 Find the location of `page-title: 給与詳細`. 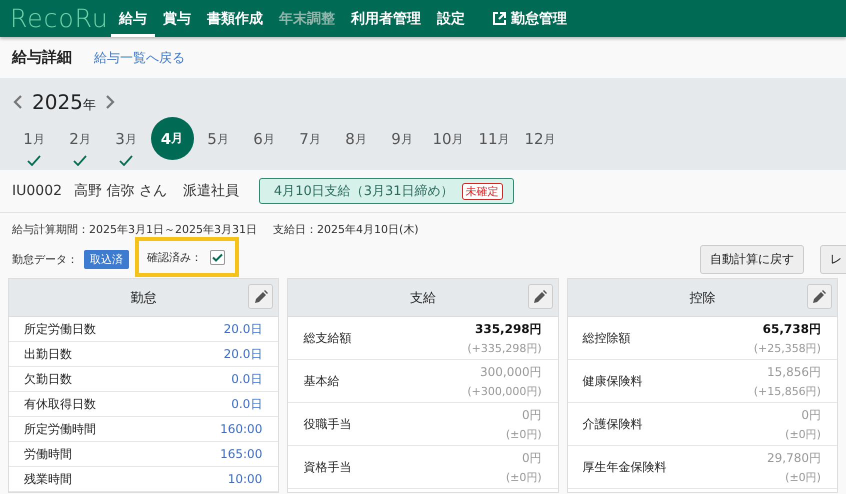

page-title: 給与詳細 is located at coordinates (42, 57).